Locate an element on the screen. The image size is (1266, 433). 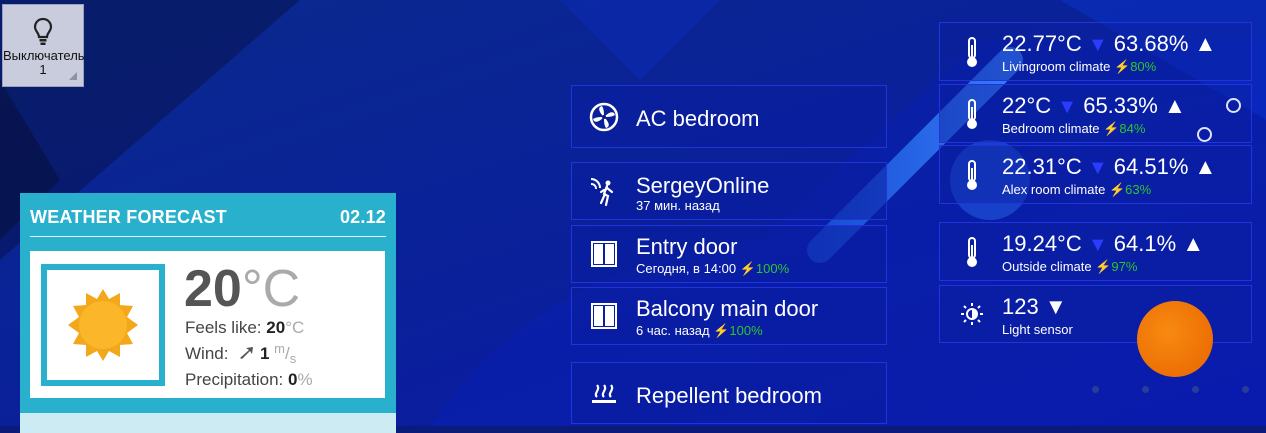
wind-row: Wind: 1 m/s is located at coordinates (241, 353).